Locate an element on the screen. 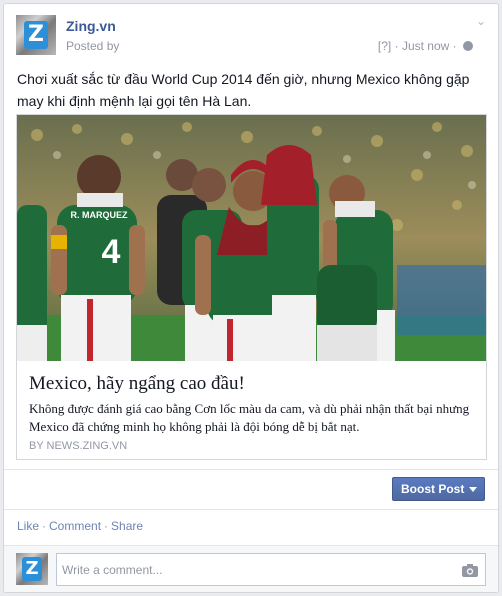  commenter-avatar: Z is located at coordinates (32, 569).